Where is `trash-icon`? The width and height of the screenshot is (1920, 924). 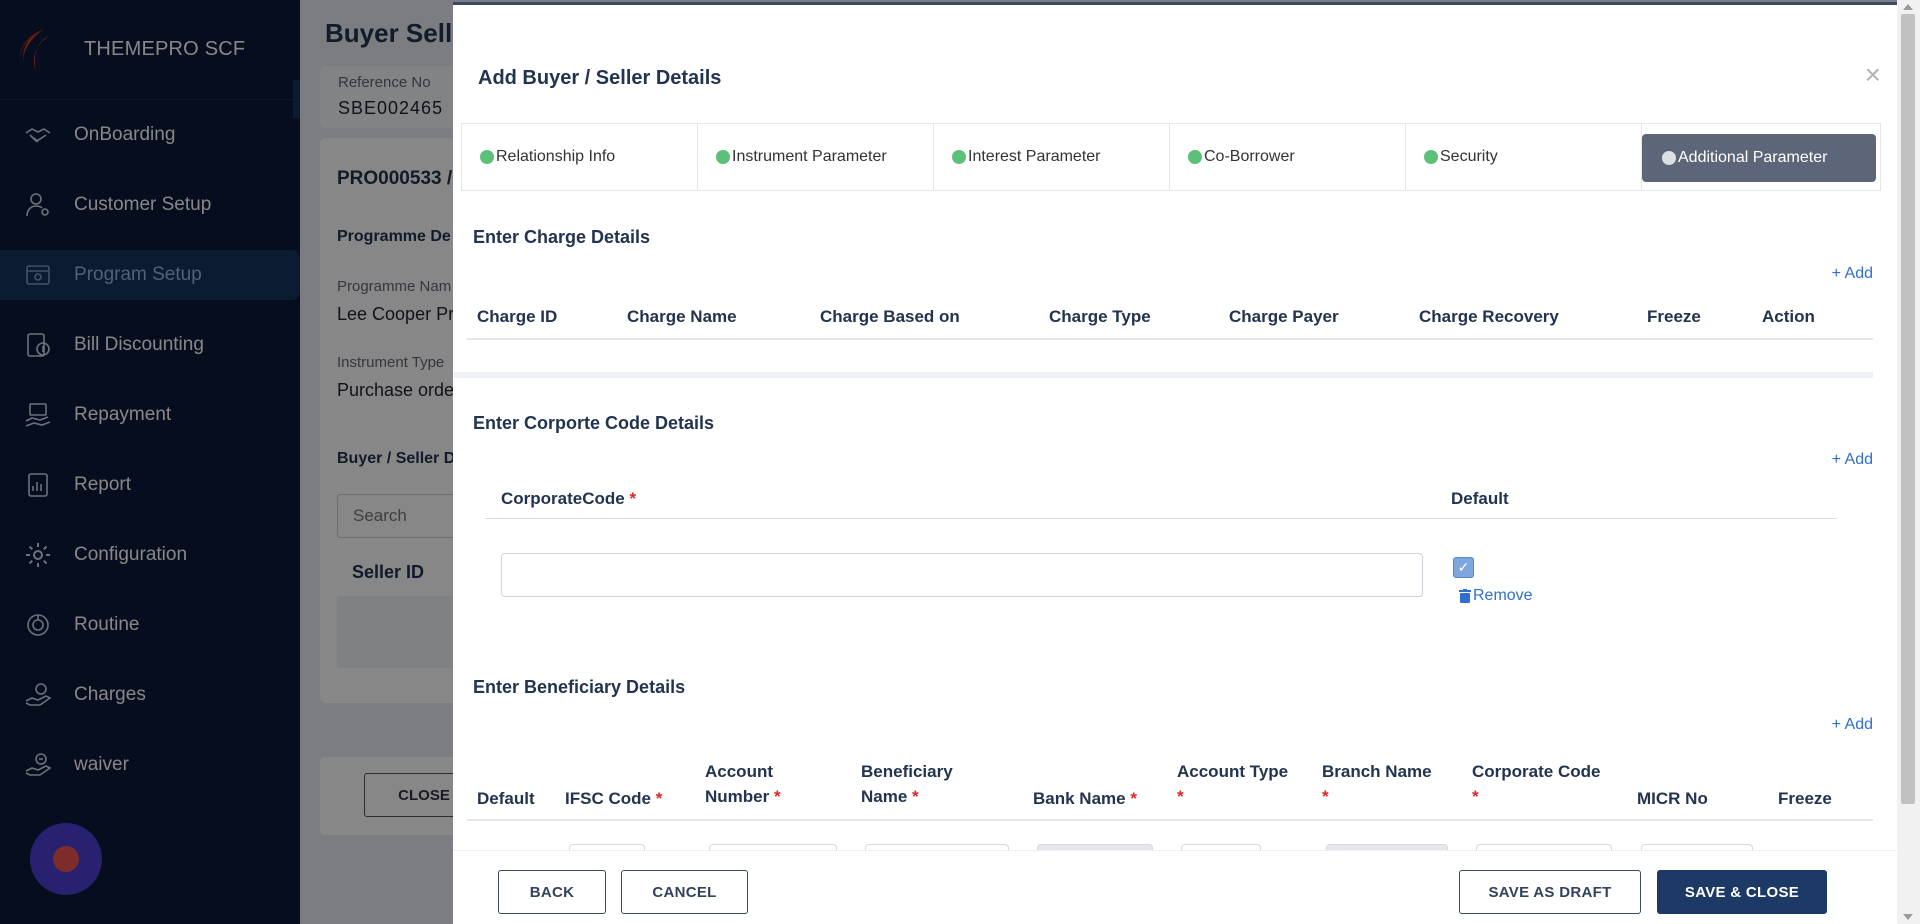 trash-icon is located at coordinates (1465, 596).